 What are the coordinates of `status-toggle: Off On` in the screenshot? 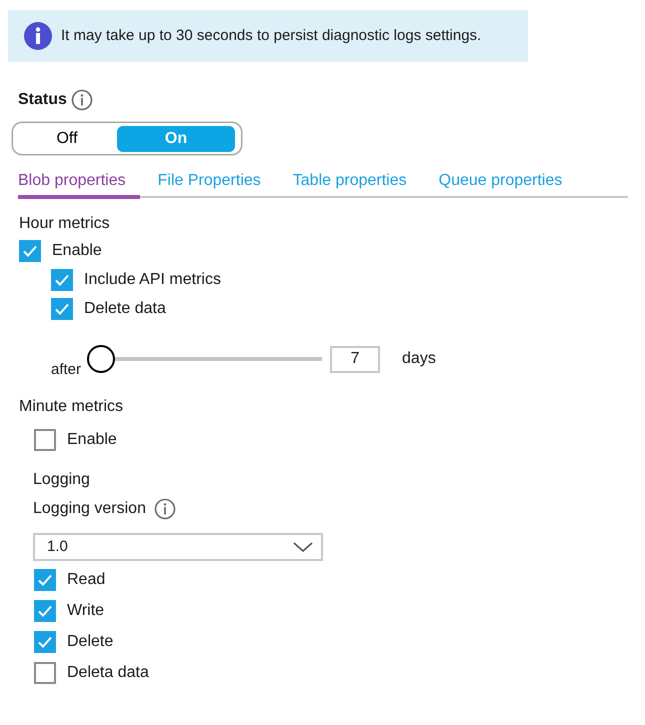 It's located at (127, 138).